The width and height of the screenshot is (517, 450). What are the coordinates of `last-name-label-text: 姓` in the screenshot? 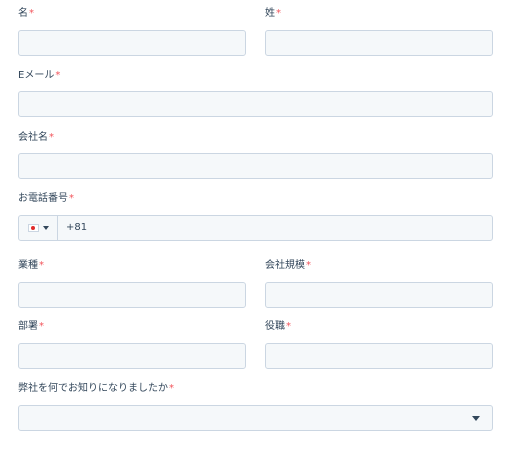 It's located at (270, 13).